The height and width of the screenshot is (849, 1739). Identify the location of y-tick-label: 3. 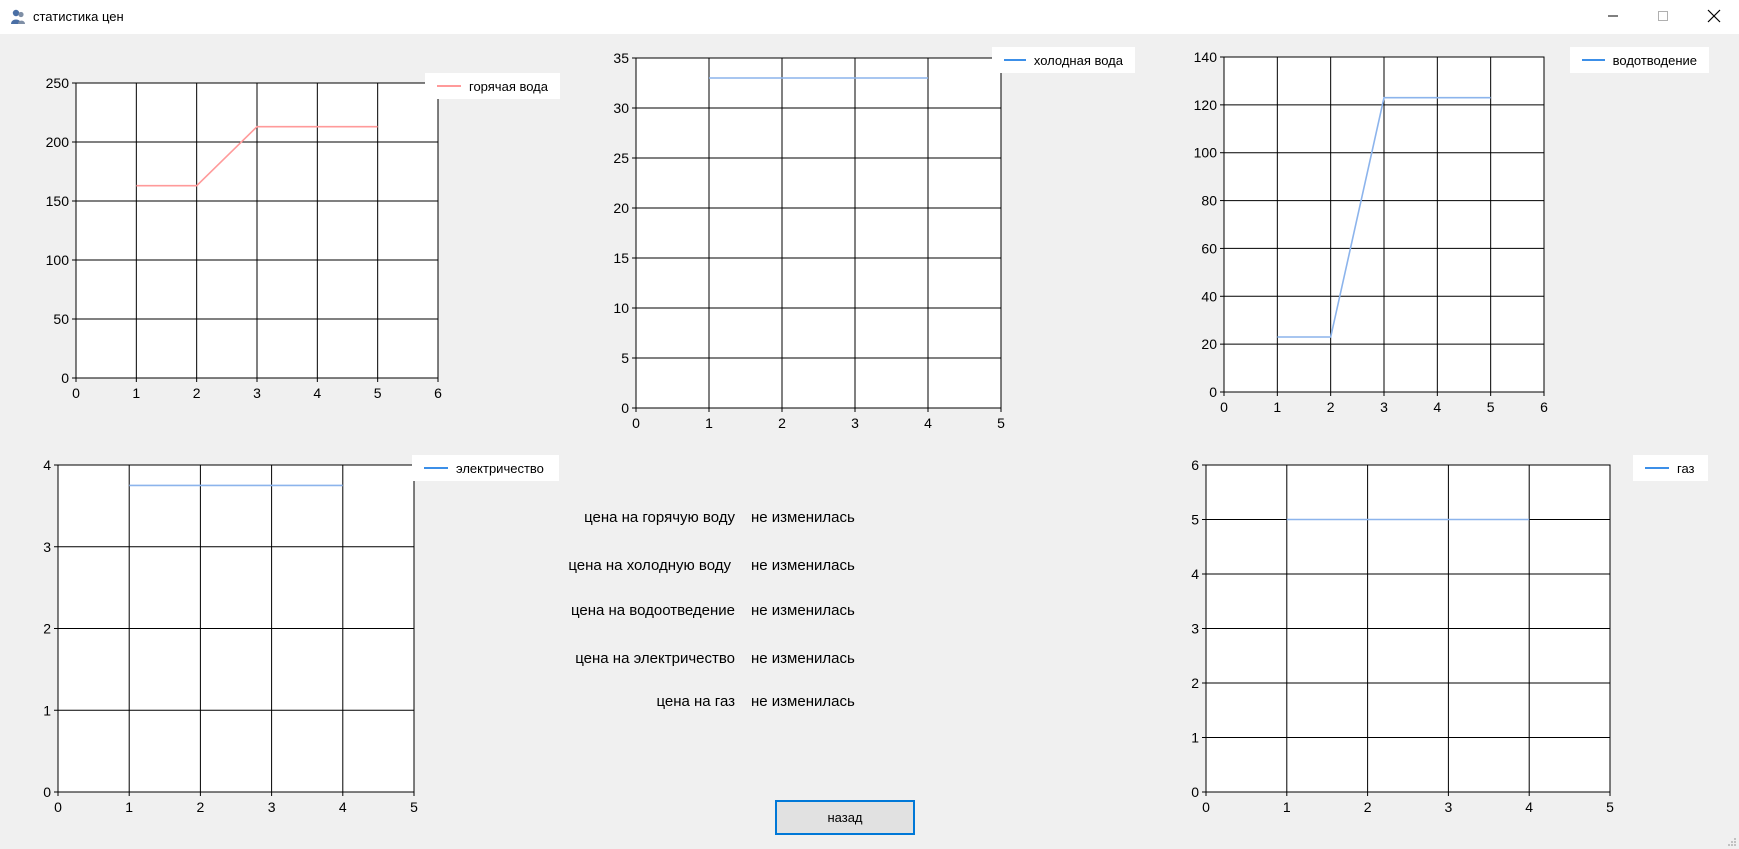
(47, 547).